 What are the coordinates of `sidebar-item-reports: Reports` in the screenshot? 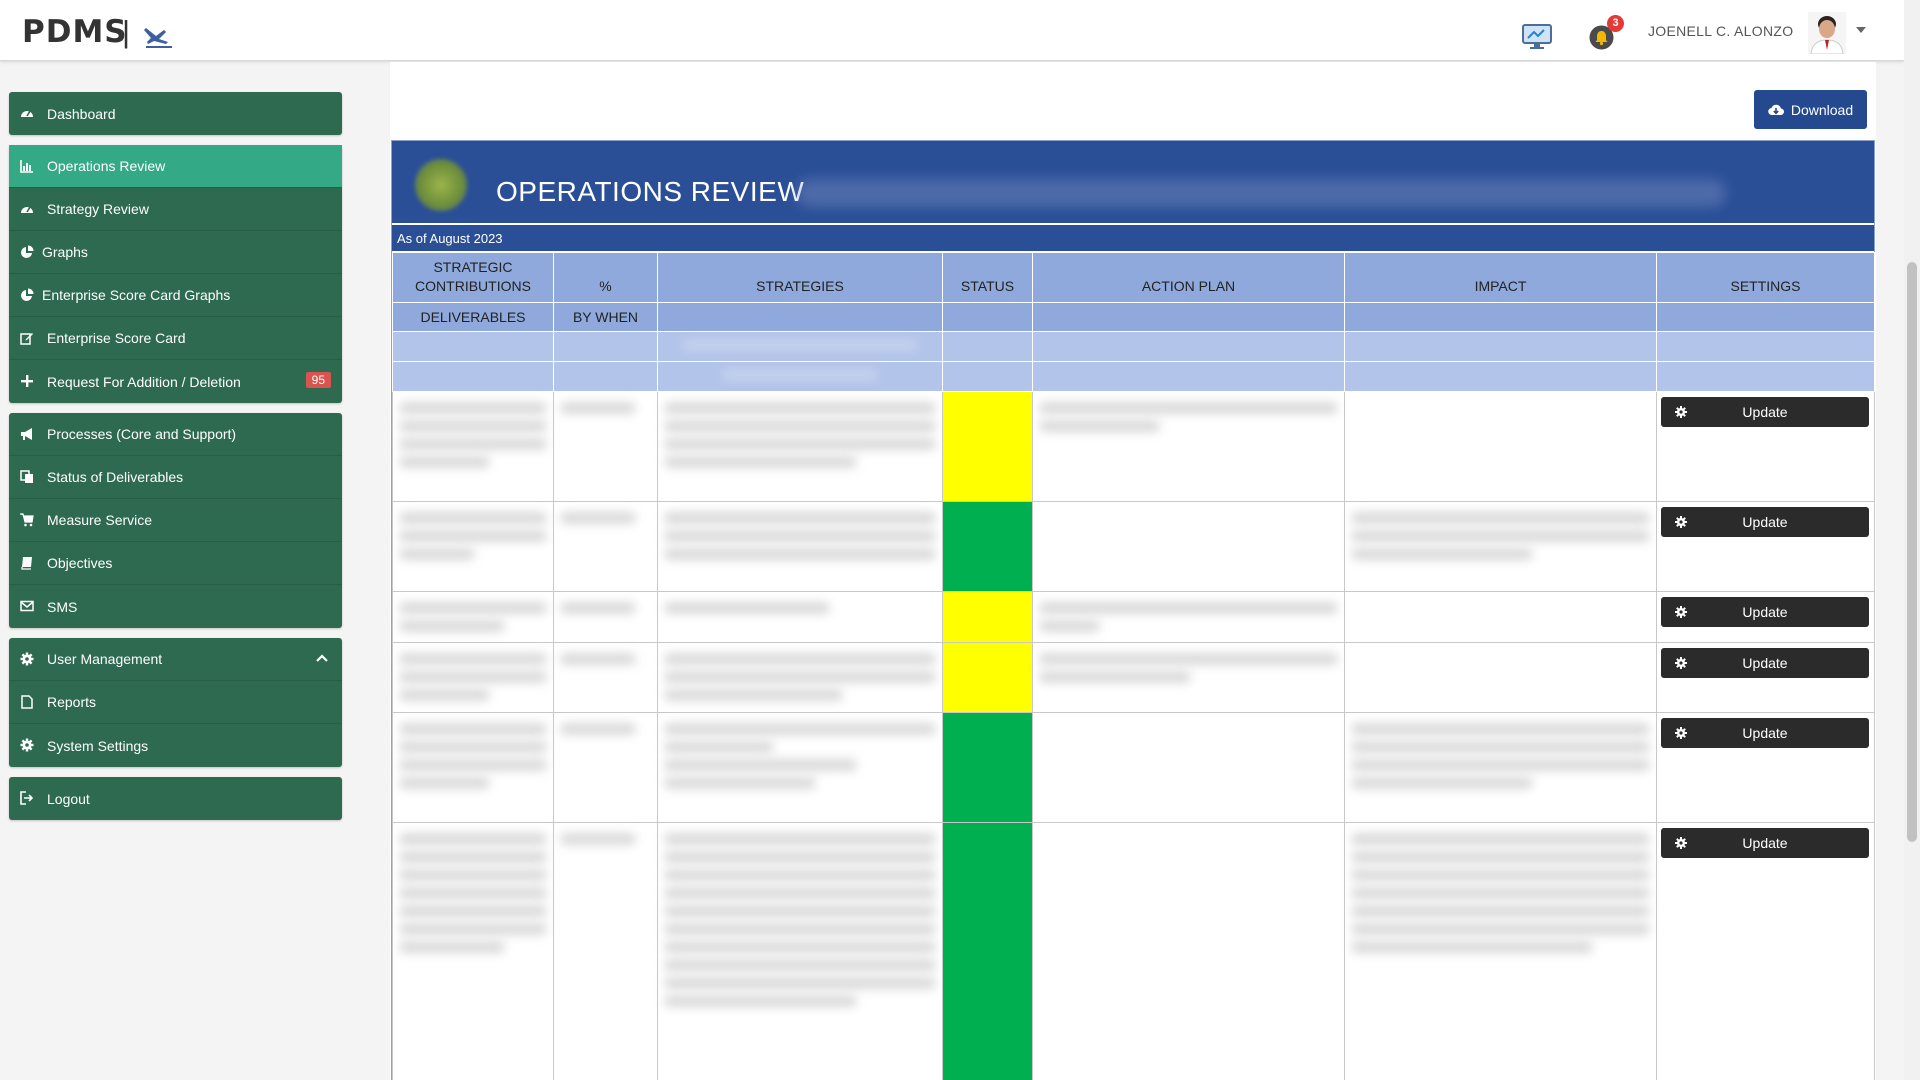 It's located at (175, 702).